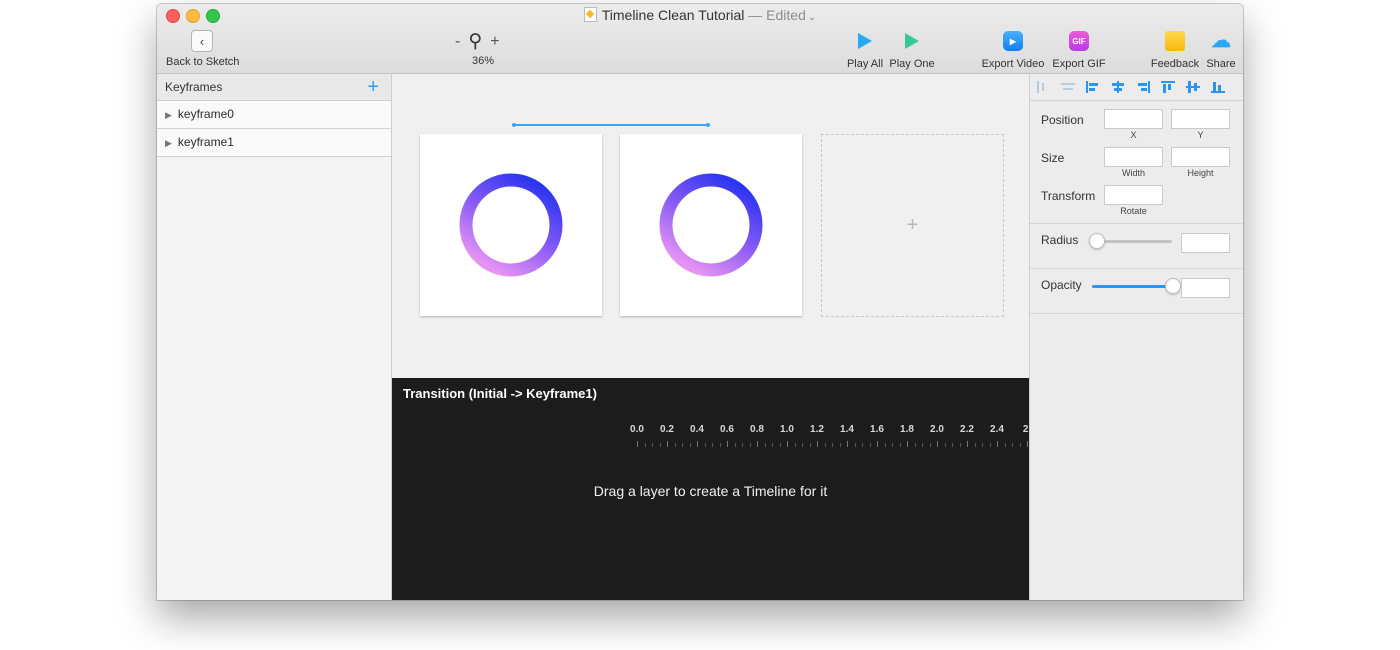 The image size is (1400, 650). I want to click on ring-graphic, so click(511, 225).